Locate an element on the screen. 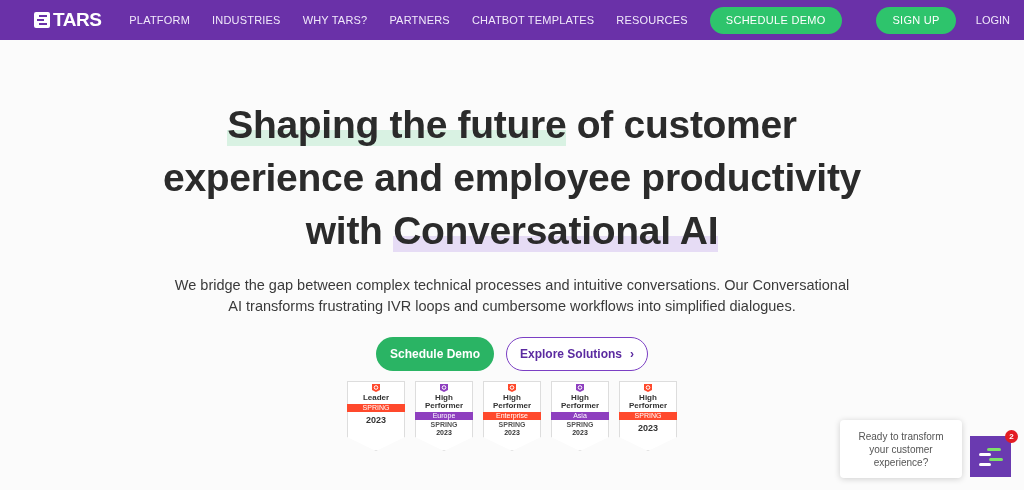 The height and width of the screenshot is (490, 1024). nav-link: RESOURCES is located at coordinates (652, 20).